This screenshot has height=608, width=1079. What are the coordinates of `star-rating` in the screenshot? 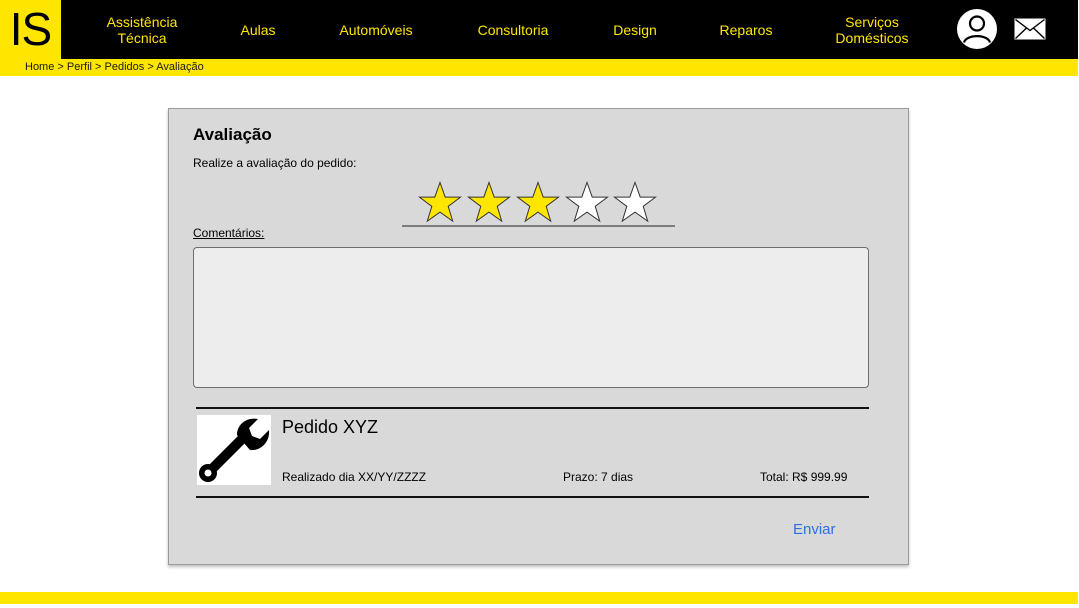 It's located at (538, 204).